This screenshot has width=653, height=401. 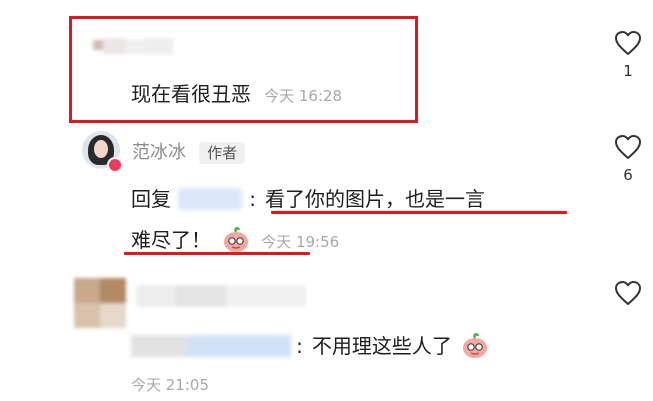 I want to click on like-count: 6, so click(x=628, y=175).